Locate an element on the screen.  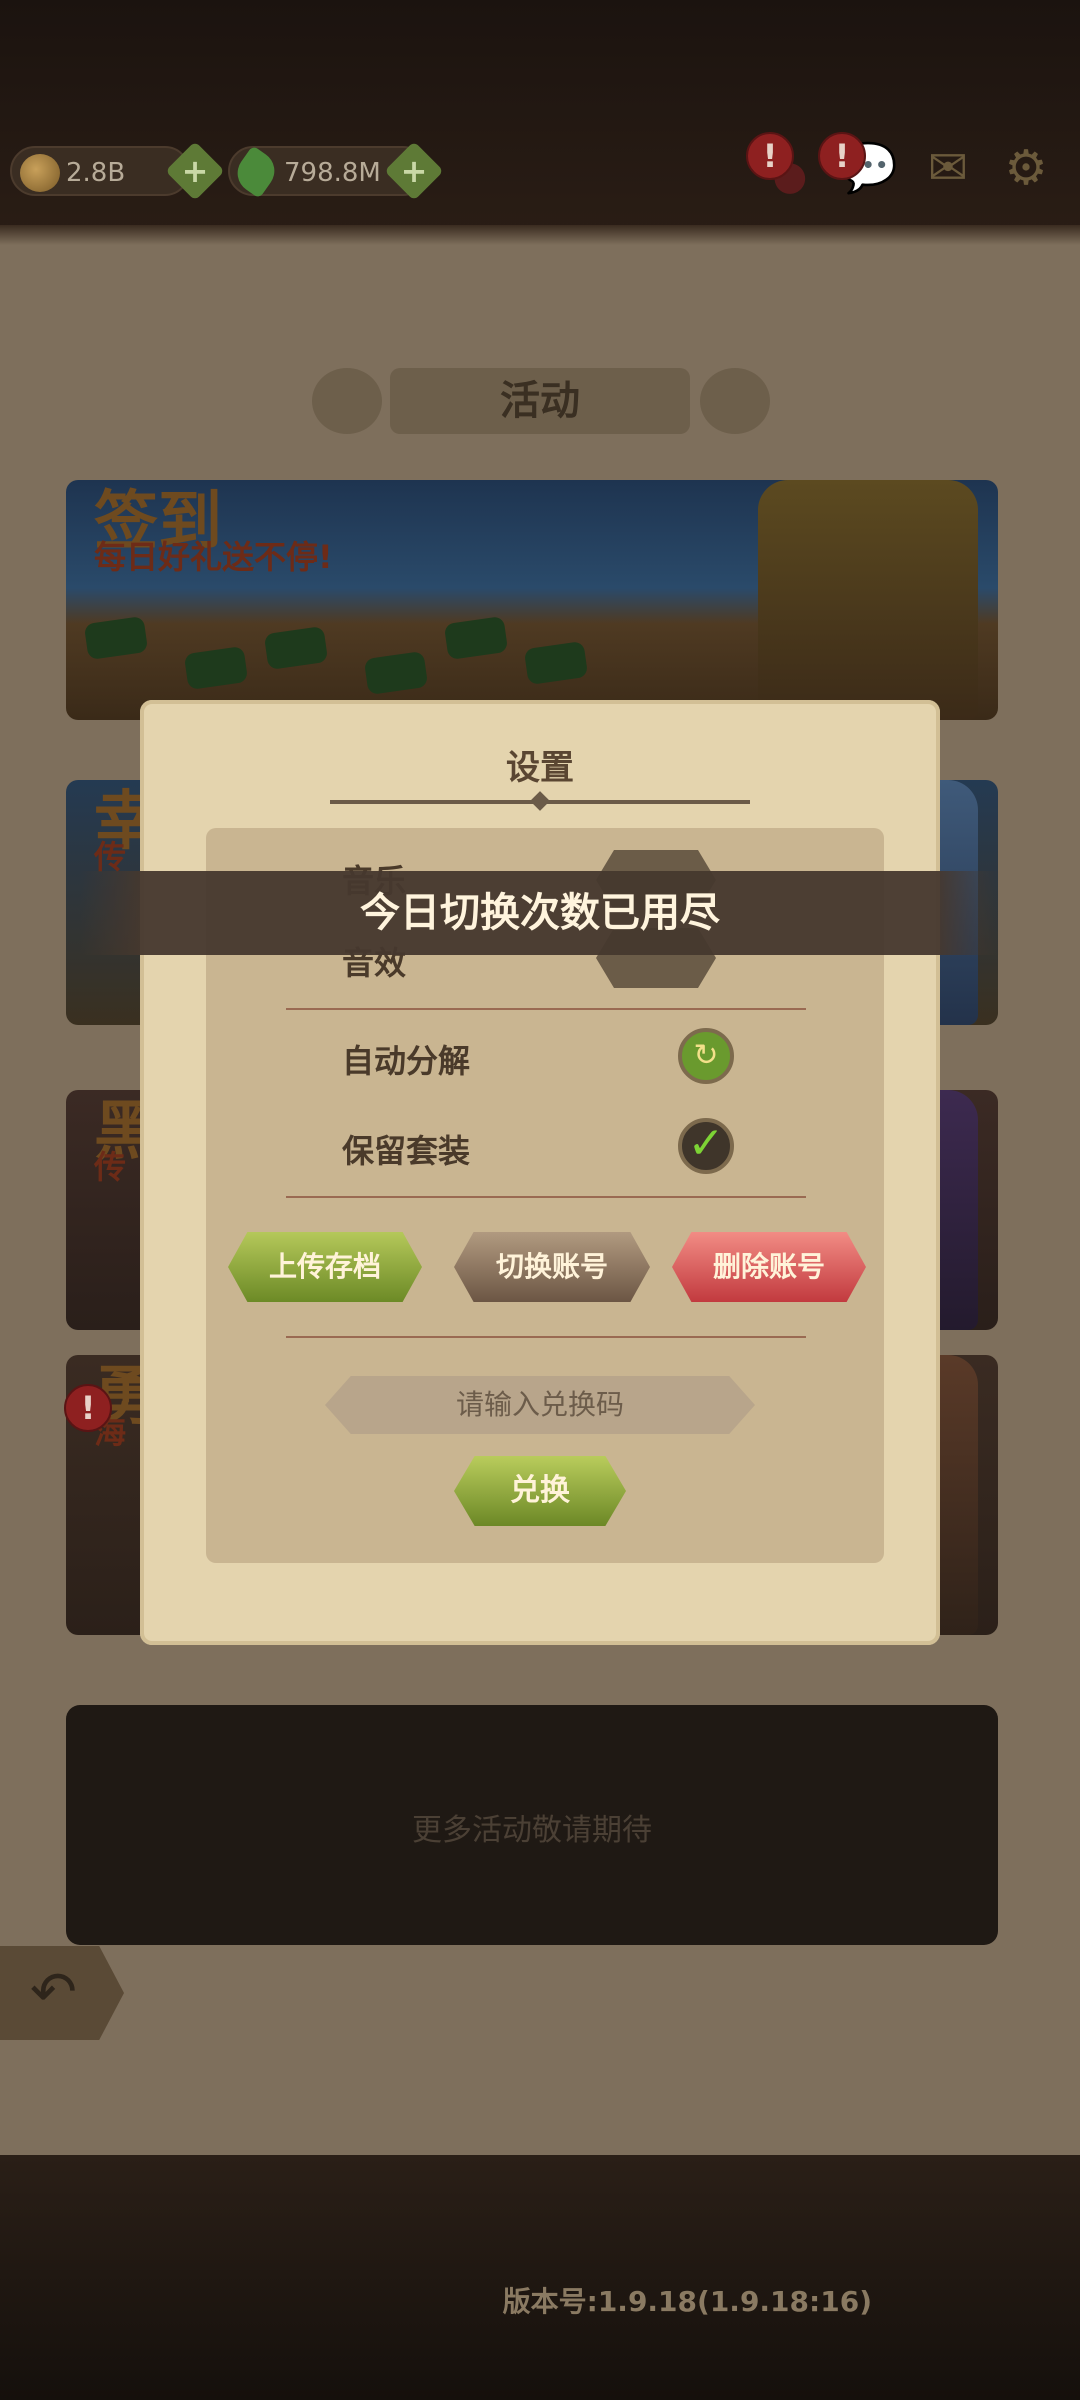
gold-pill: 2.8B is located at coordinates (100, 171).